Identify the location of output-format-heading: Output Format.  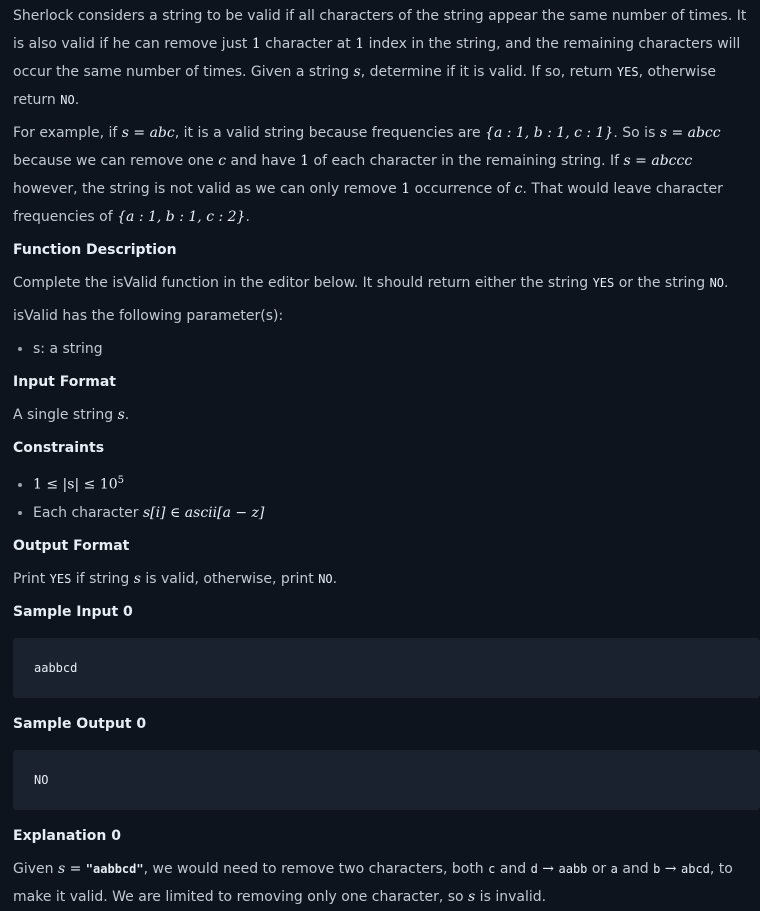
(71, 545).